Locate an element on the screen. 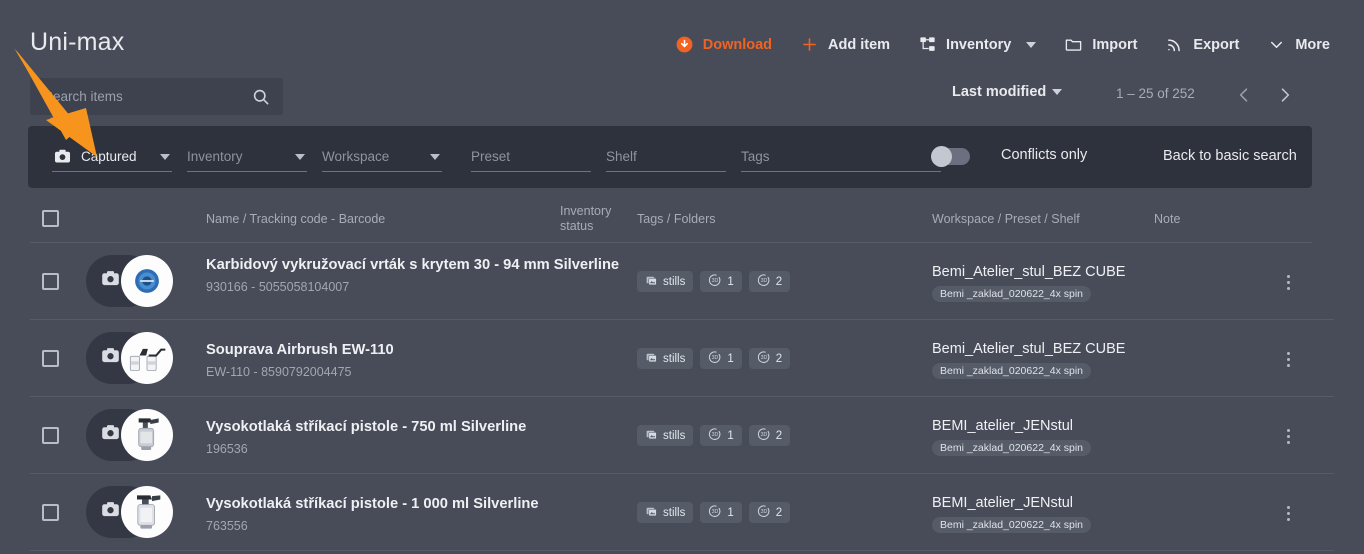  filter-shelf: Shelf is located at coordinates (666, 157).